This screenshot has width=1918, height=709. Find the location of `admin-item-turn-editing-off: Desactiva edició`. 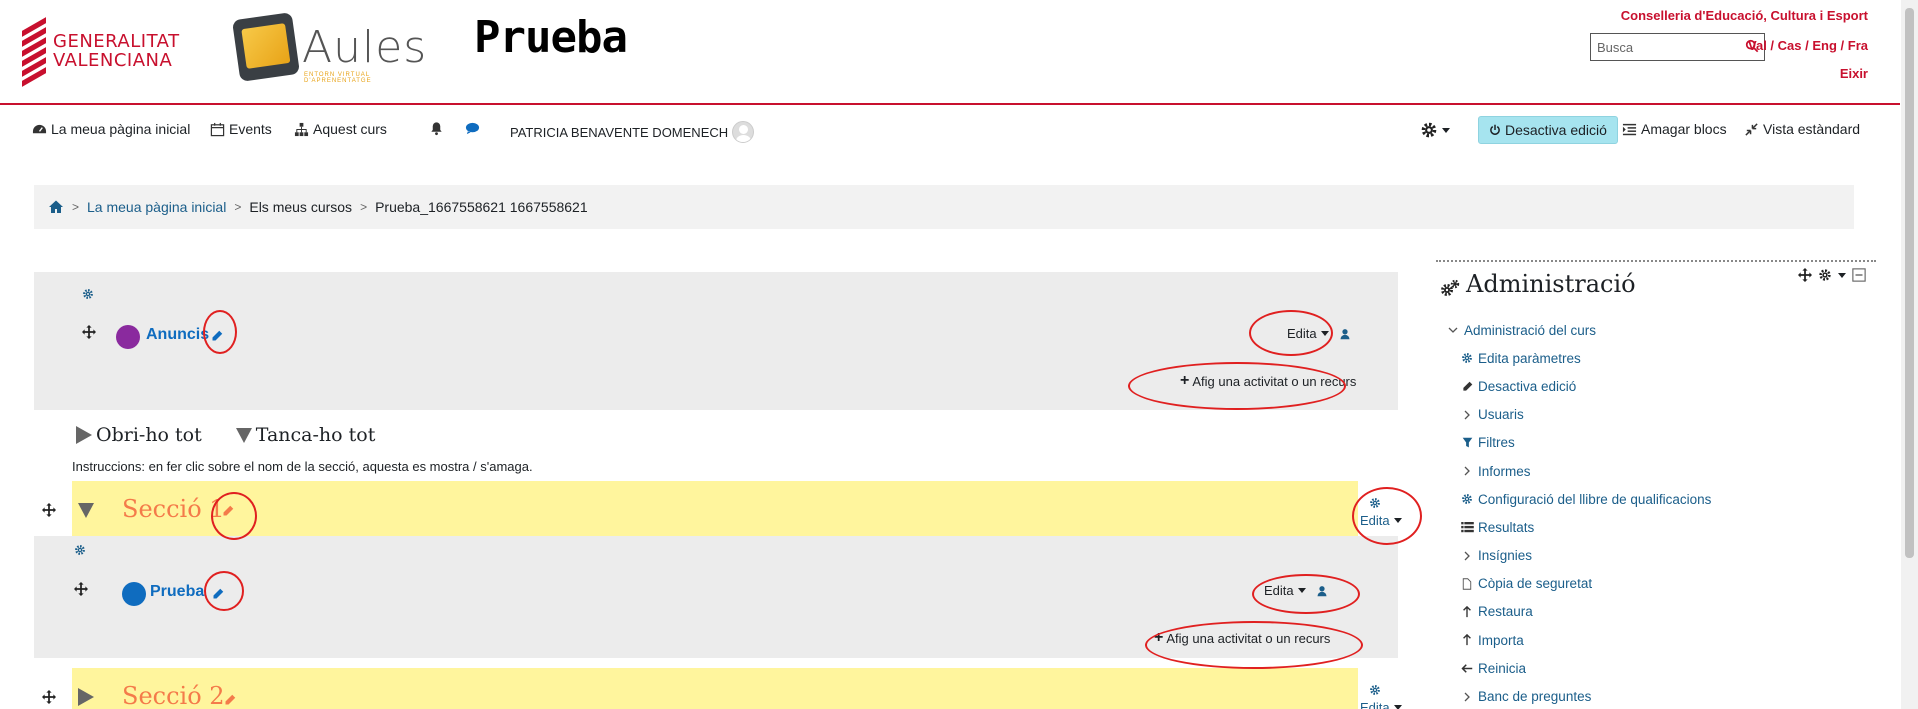

admin-item-turn-editing-off: Desactiva edició is located at coordinates (1577, 386).